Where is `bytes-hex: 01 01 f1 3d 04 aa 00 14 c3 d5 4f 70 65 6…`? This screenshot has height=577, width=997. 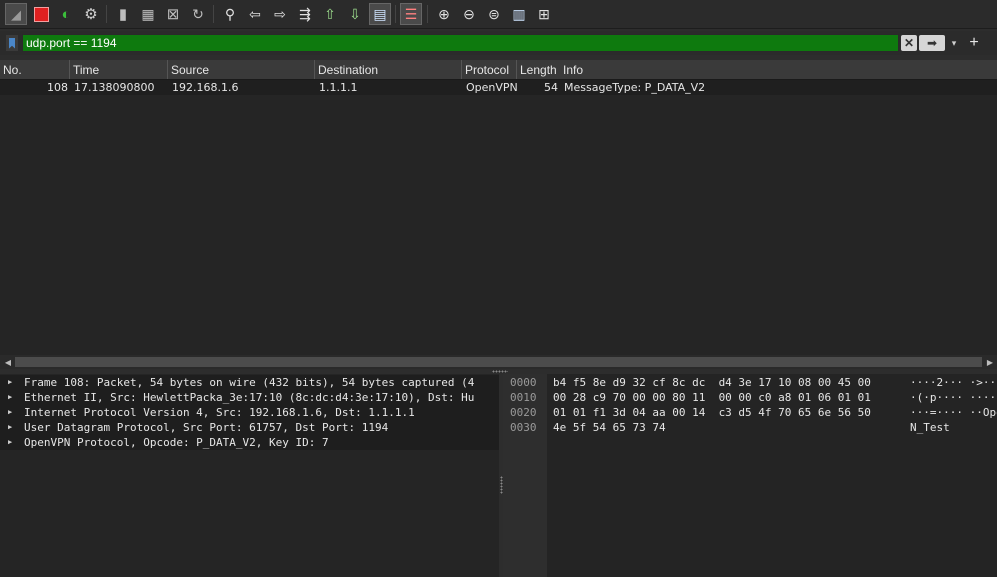
bytes-hex: 01 01 f1 3d 04 aa 00 14 c3 d5 4f 70 65 6… is located at coordinates (712, 412).